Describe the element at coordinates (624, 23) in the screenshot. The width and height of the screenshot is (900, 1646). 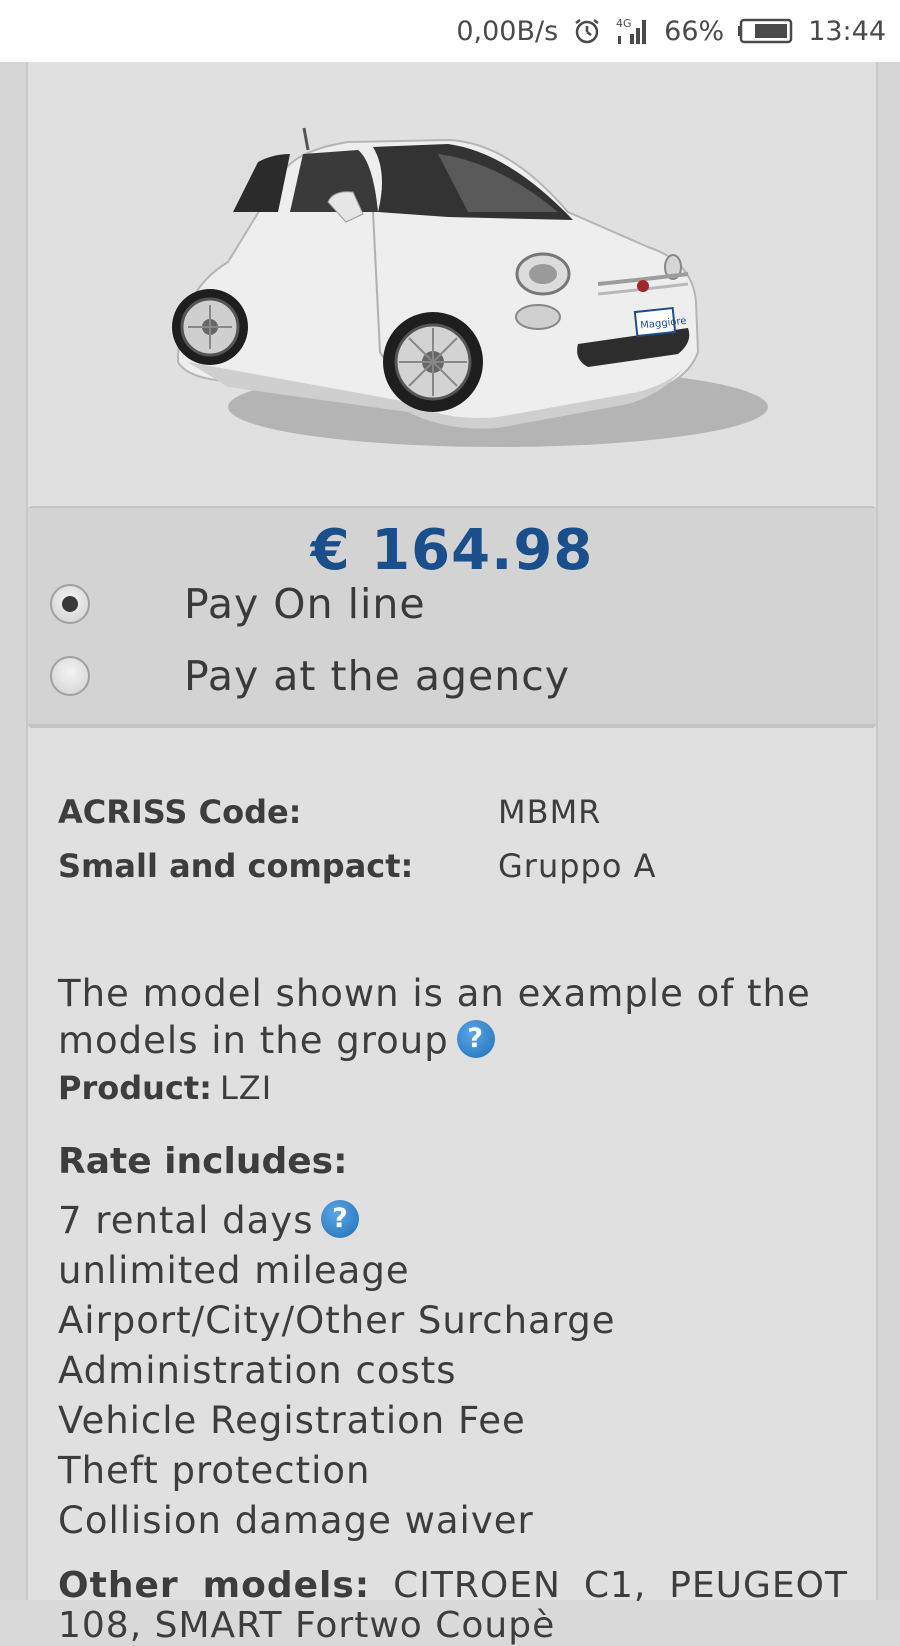
I see `network-type: 4G` at that location.